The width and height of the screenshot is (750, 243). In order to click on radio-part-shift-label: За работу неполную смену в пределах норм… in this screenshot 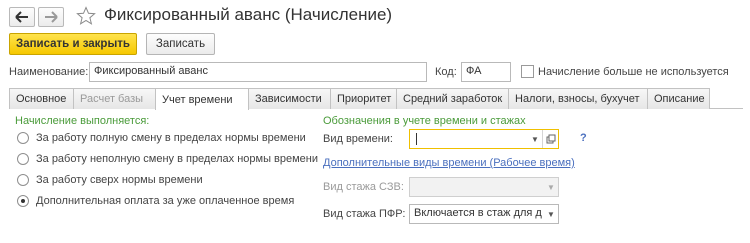, I will do `click(177, 159)`.